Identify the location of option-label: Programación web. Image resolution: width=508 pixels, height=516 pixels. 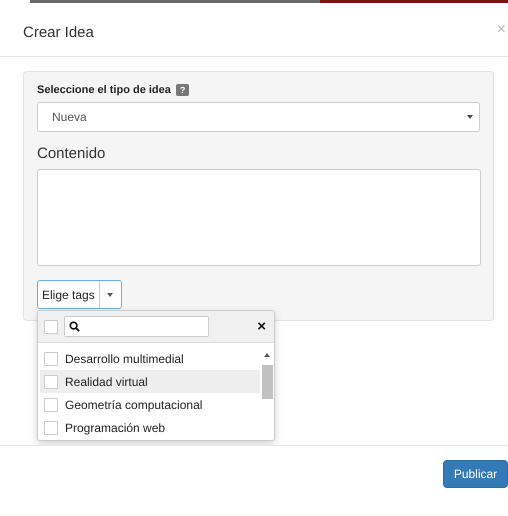
(115, 427).